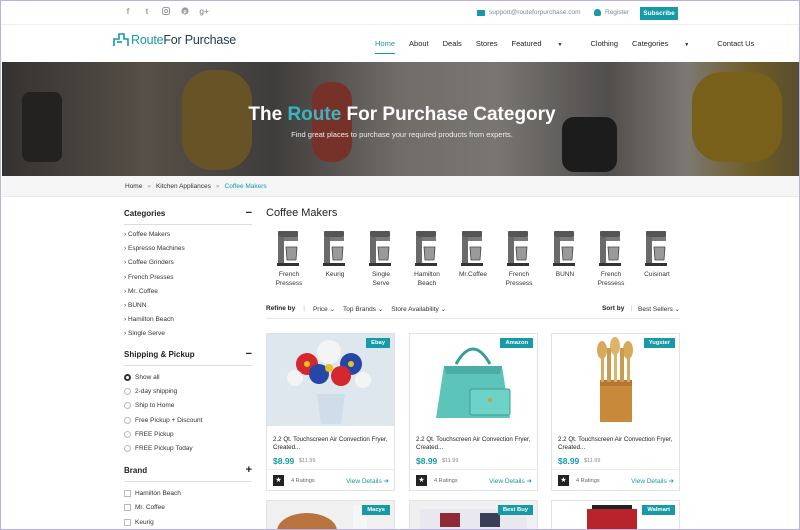 The width and height of the screenshot is (800, 530). I want to click on store-badge: Macys, so click(376, 510).